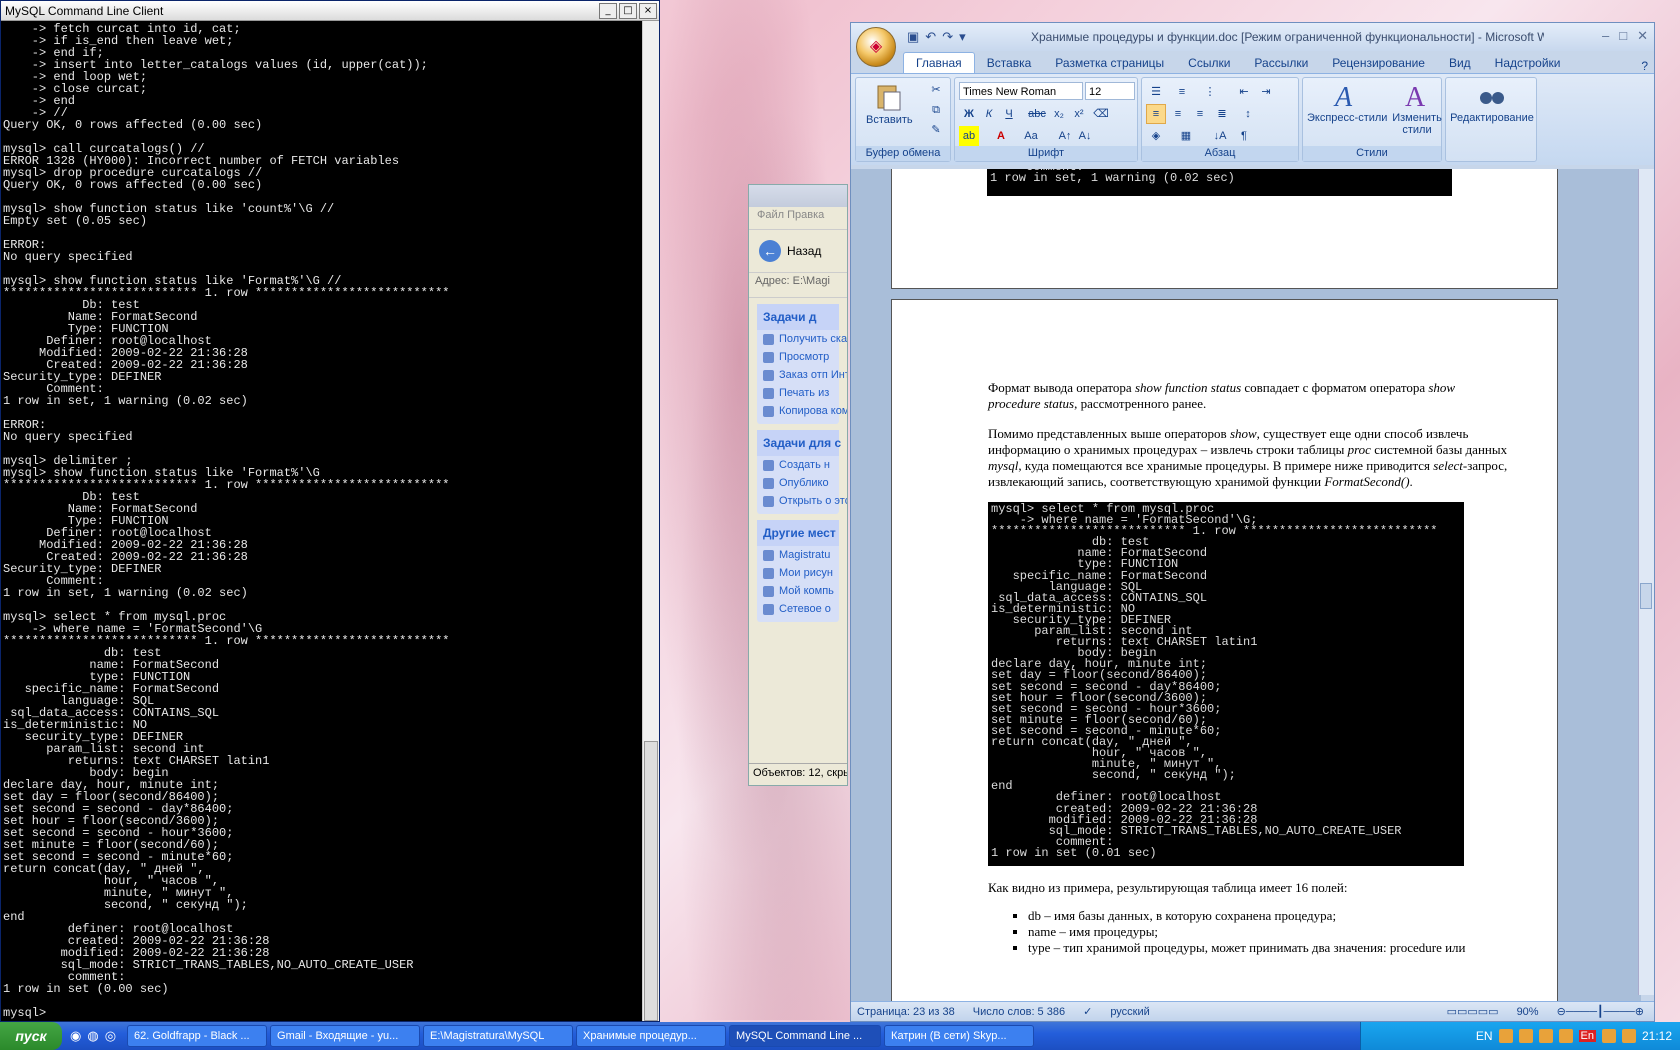 The width and height of the screenshot is (1680, 1050). I want to click on address-value: E:\Magi, so click(811, 281).